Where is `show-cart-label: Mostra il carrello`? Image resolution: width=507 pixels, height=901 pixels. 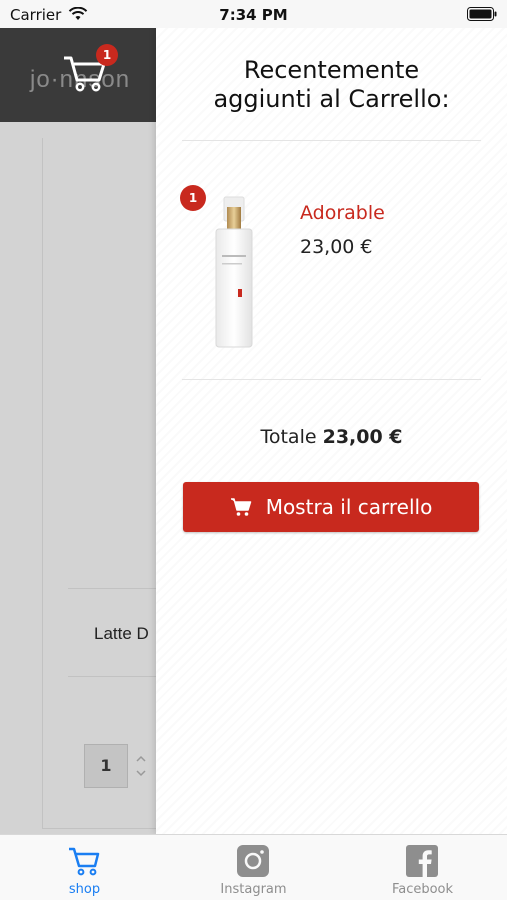
show-cart-label: Mostra il carrello is located at coordinates (349, 507).